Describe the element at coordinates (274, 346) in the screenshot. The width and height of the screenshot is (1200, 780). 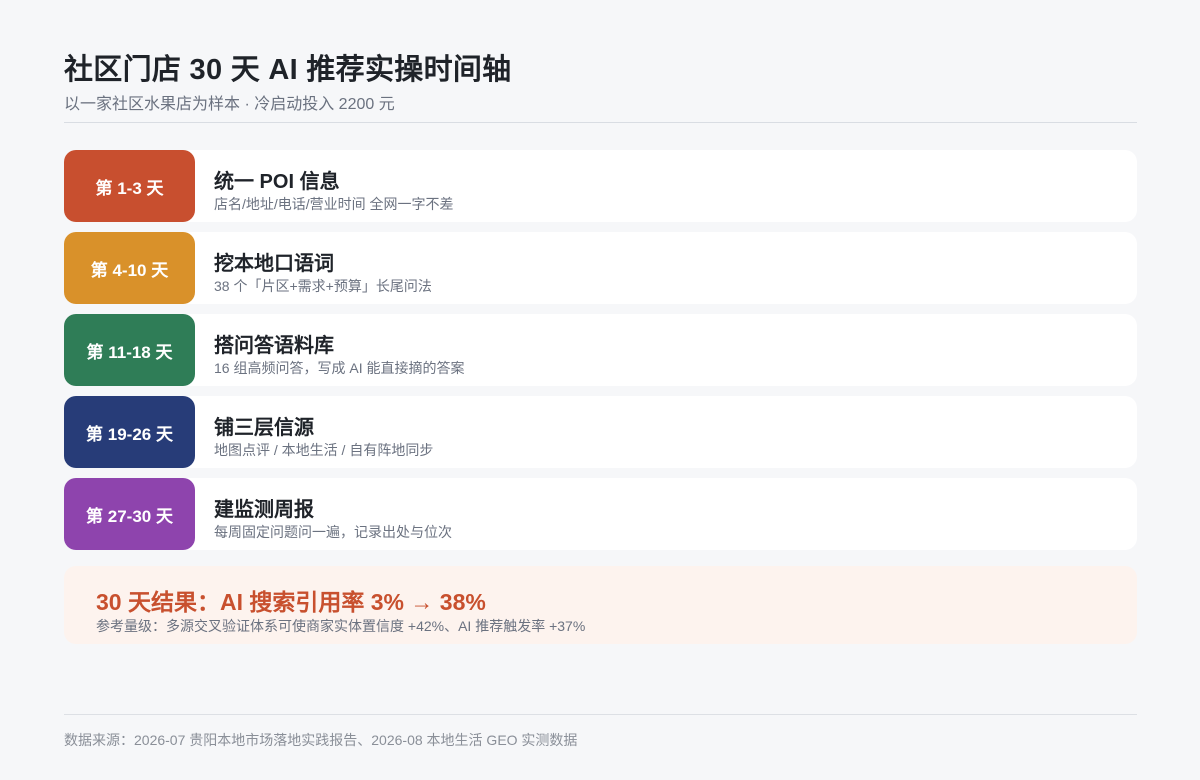
I see `step-title: 搭问答语料库` at that location.